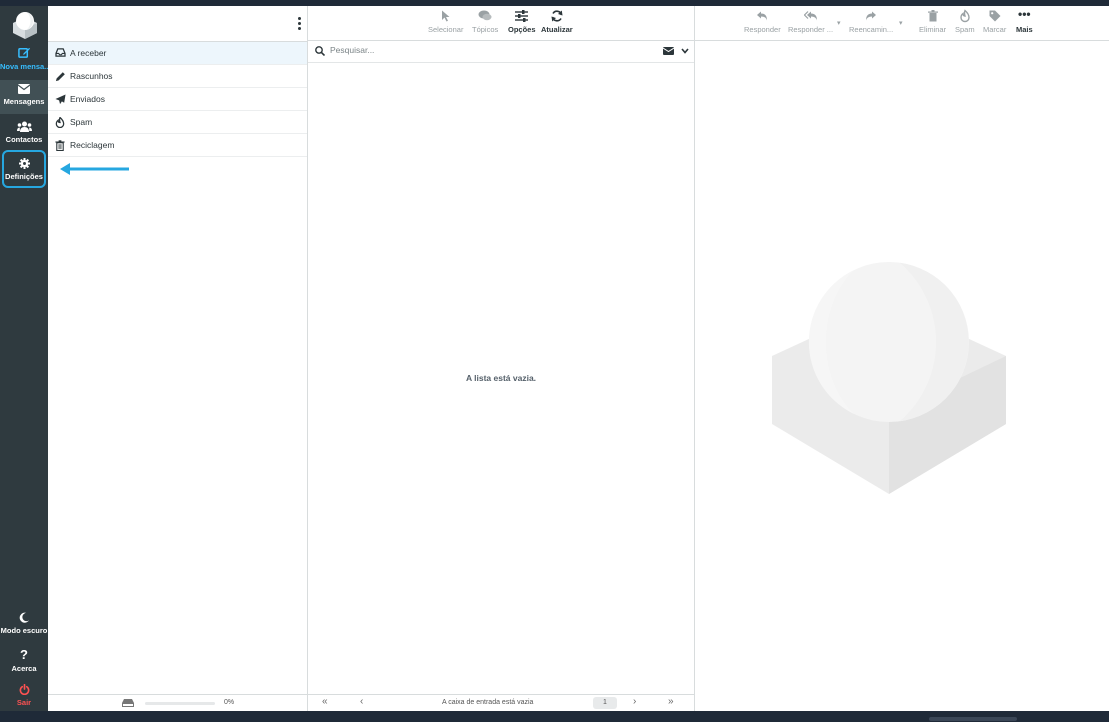 The image size is (1109, 722). I want to click on search-bar, so click(501, 52).